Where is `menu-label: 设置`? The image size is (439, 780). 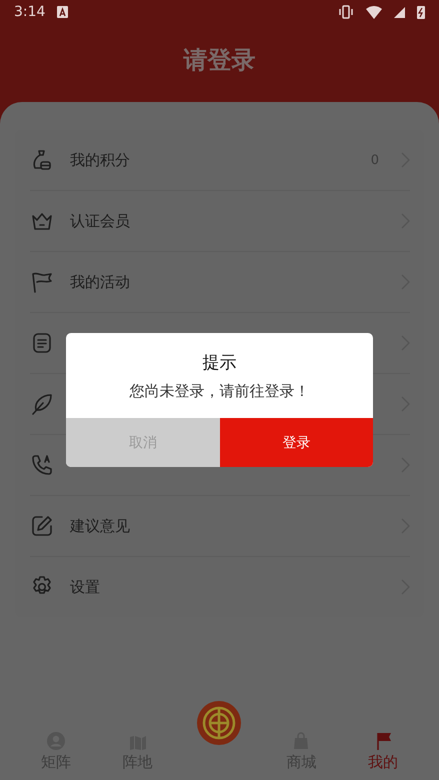 menu-label: 设置 is located at coordinates (85, 587).